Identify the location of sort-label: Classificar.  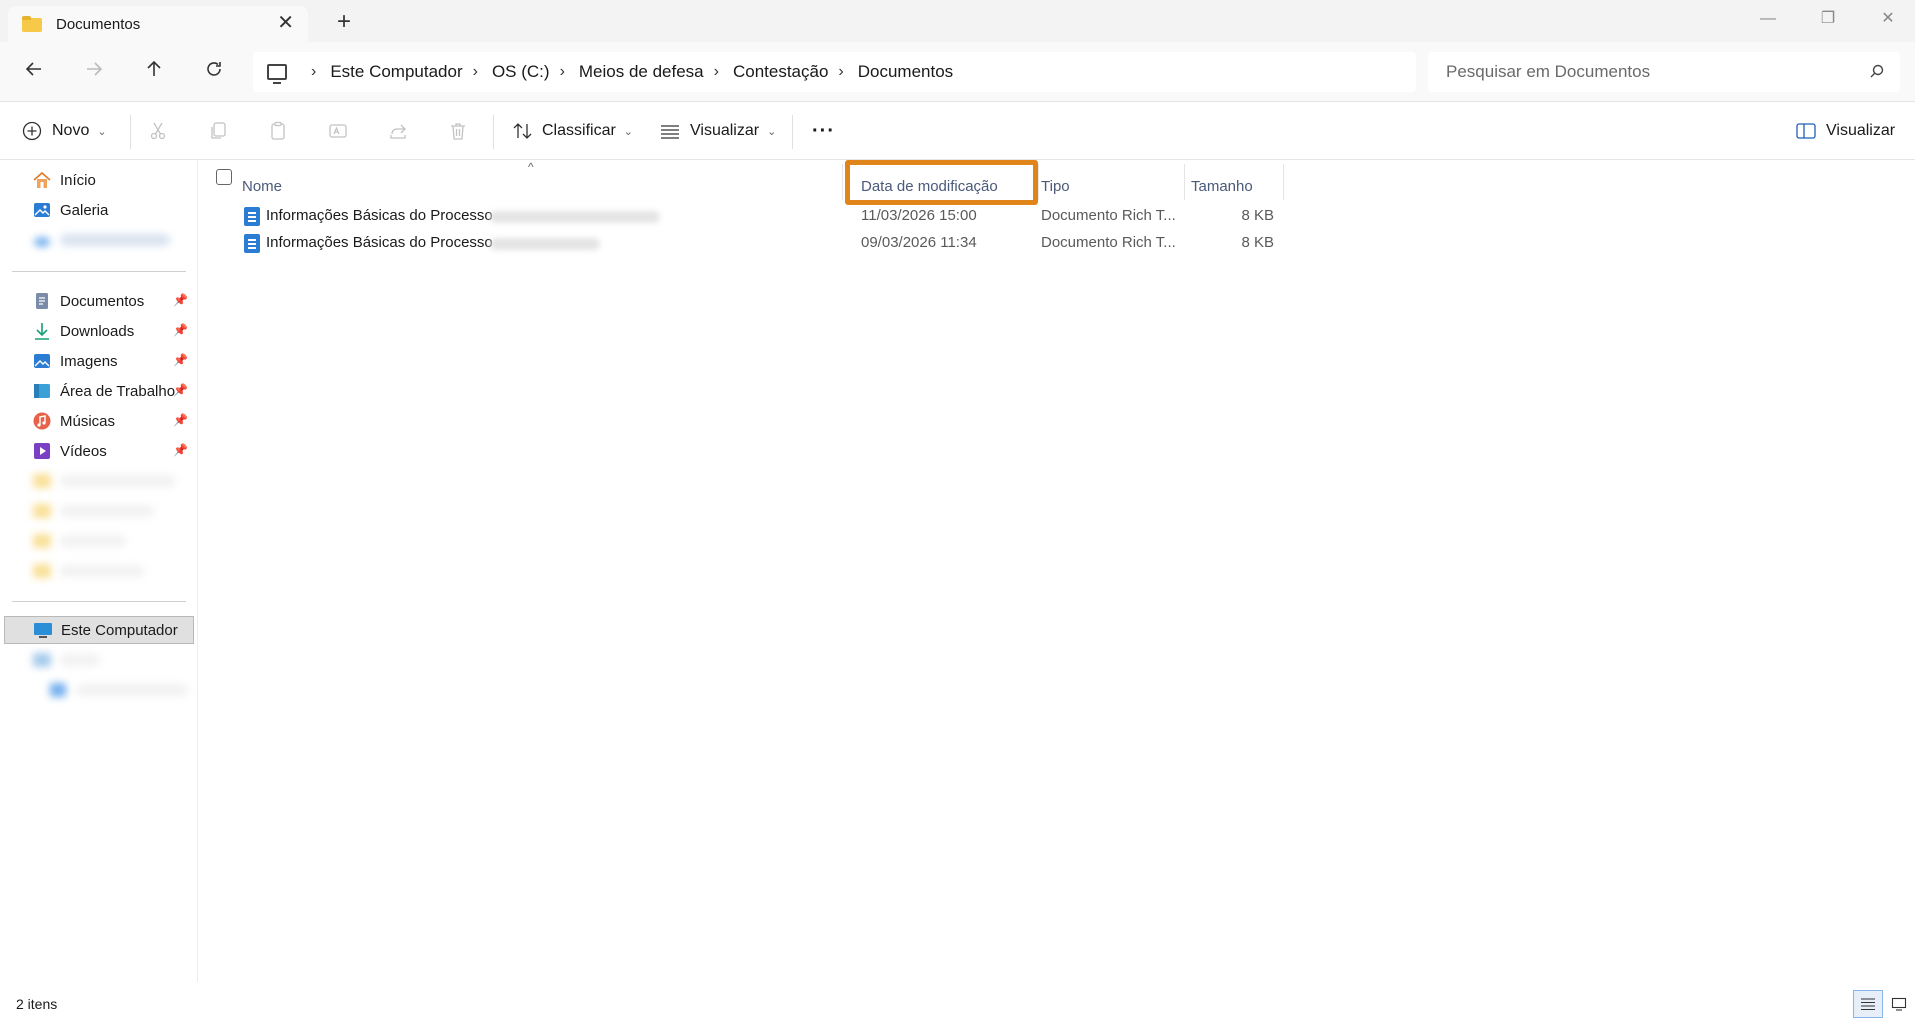
(579, 130).